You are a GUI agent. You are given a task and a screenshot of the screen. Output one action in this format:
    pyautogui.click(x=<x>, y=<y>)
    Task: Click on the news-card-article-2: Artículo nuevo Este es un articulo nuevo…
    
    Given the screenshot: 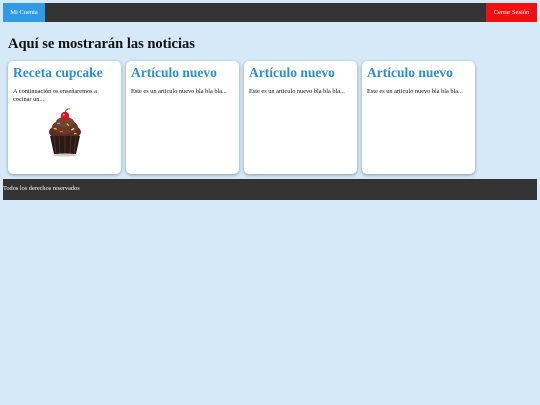 What is the action you would take?
    pyautogui.click(x=300, y=117)
    